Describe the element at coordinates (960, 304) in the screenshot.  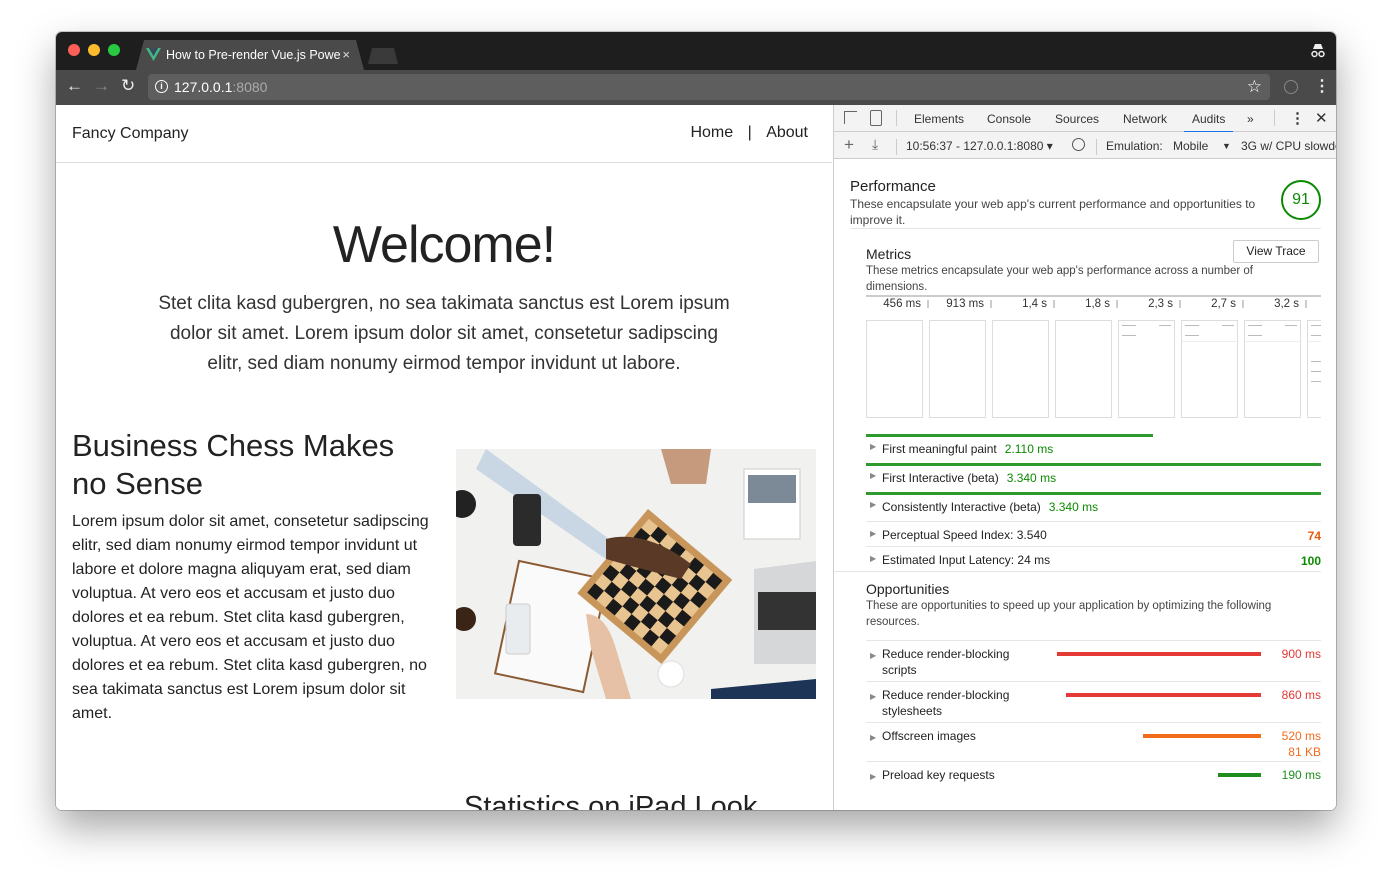
I see `timeline-tick: 913 ms` at that location.